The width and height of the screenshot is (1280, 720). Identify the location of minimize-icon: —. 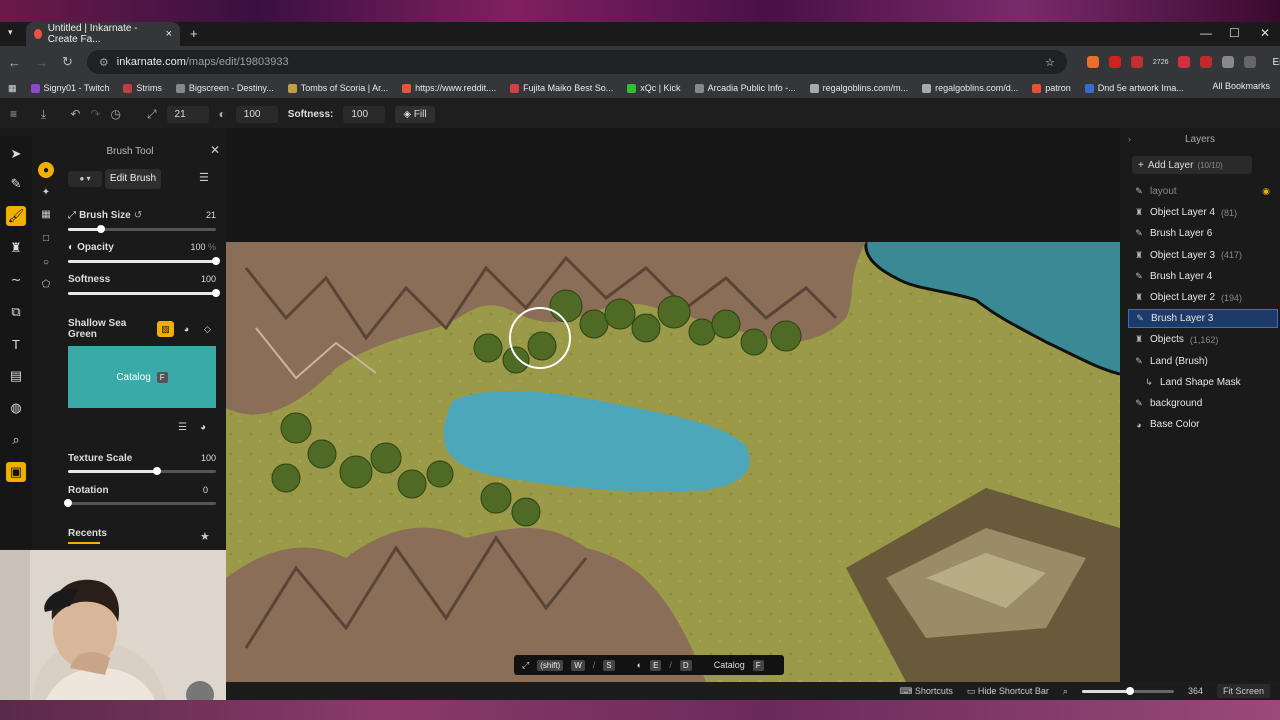
(1206, 33).